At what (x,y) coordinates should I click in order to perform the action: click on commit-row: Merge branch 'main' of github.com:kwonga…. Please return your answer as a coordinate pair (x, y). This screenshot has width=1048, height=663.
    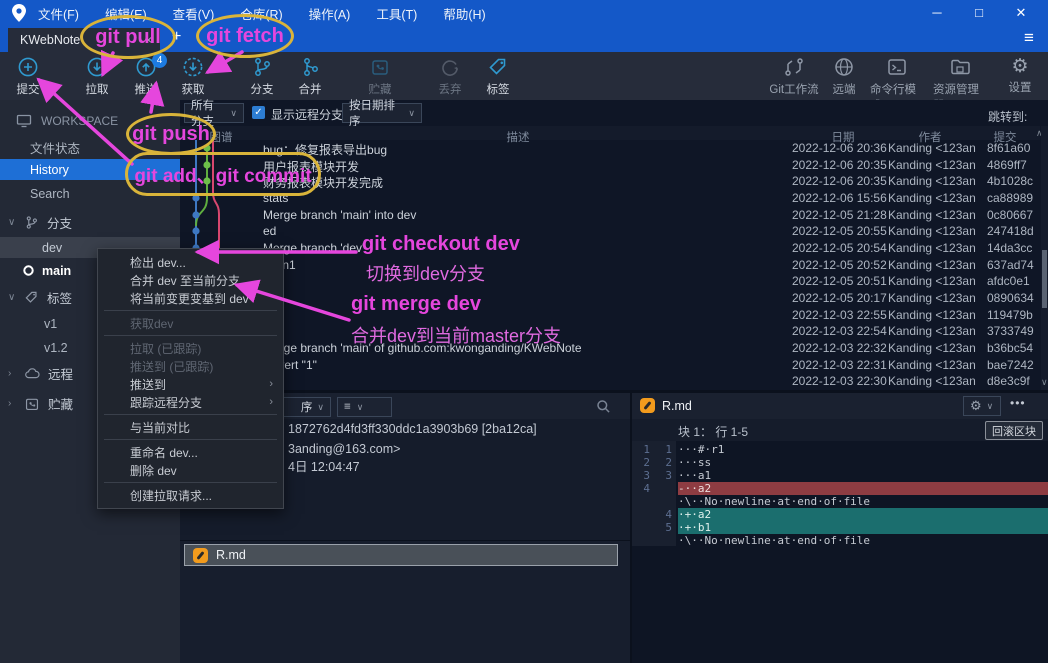
    Looking at the image, I should click on (610, 348).